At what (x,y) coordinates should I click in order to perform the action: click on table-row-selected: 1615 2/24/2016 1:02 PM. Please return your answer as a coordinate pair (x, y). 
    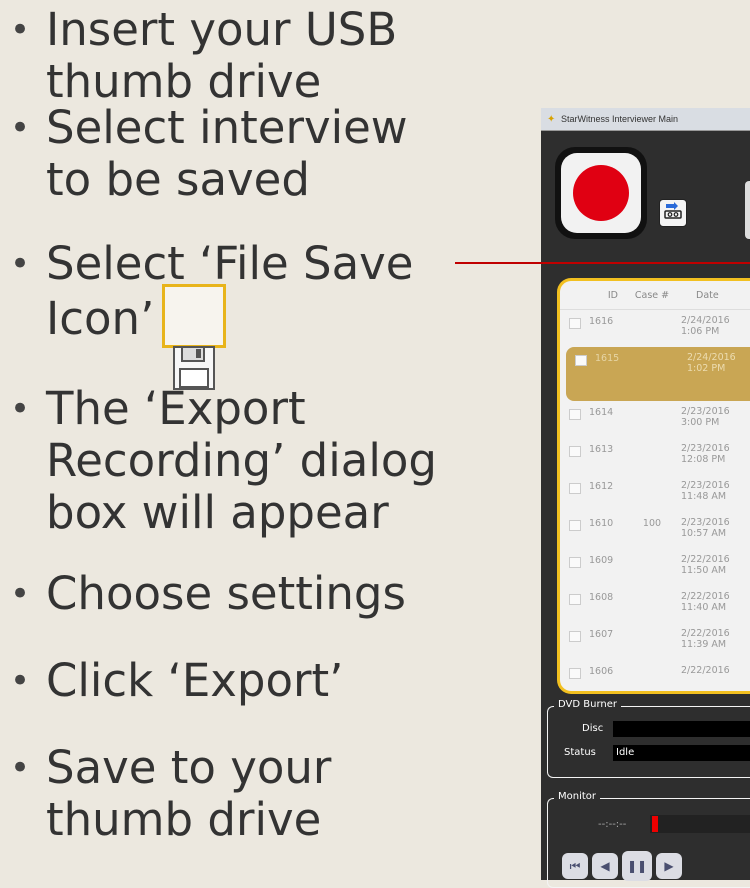
    Looking at the image, I should click on (658, 374).